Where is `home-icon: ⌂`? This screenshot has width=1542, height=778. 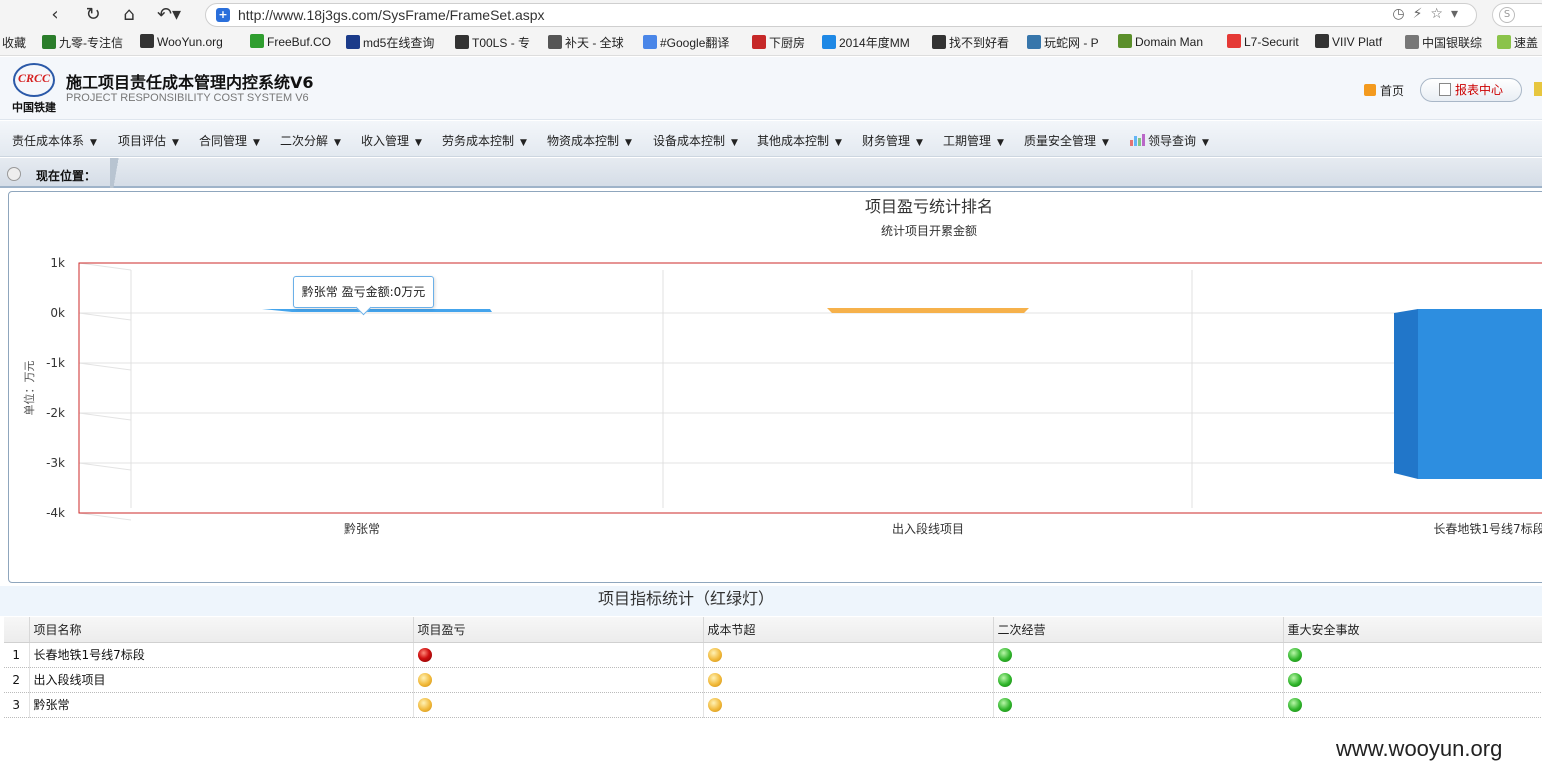 home-icon: ⌂ is located at coordinates (129, 15).